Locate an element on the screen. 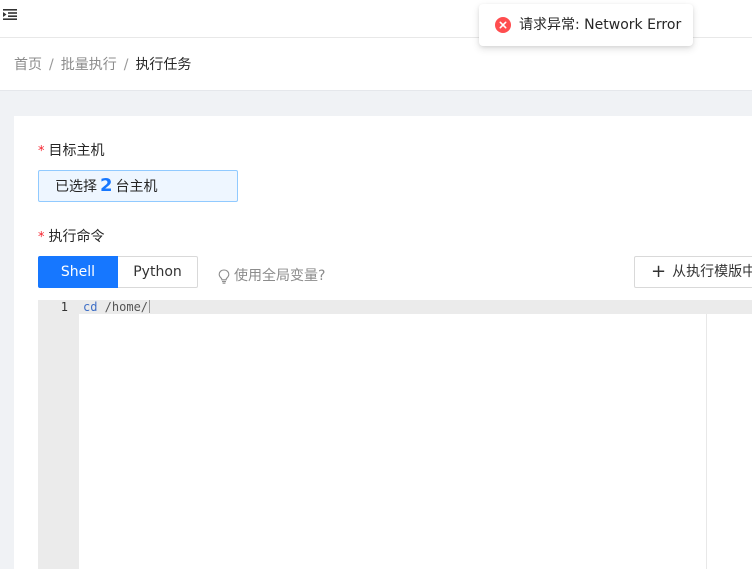  host-selected-count: 2 is located at coordinates (106, 185).